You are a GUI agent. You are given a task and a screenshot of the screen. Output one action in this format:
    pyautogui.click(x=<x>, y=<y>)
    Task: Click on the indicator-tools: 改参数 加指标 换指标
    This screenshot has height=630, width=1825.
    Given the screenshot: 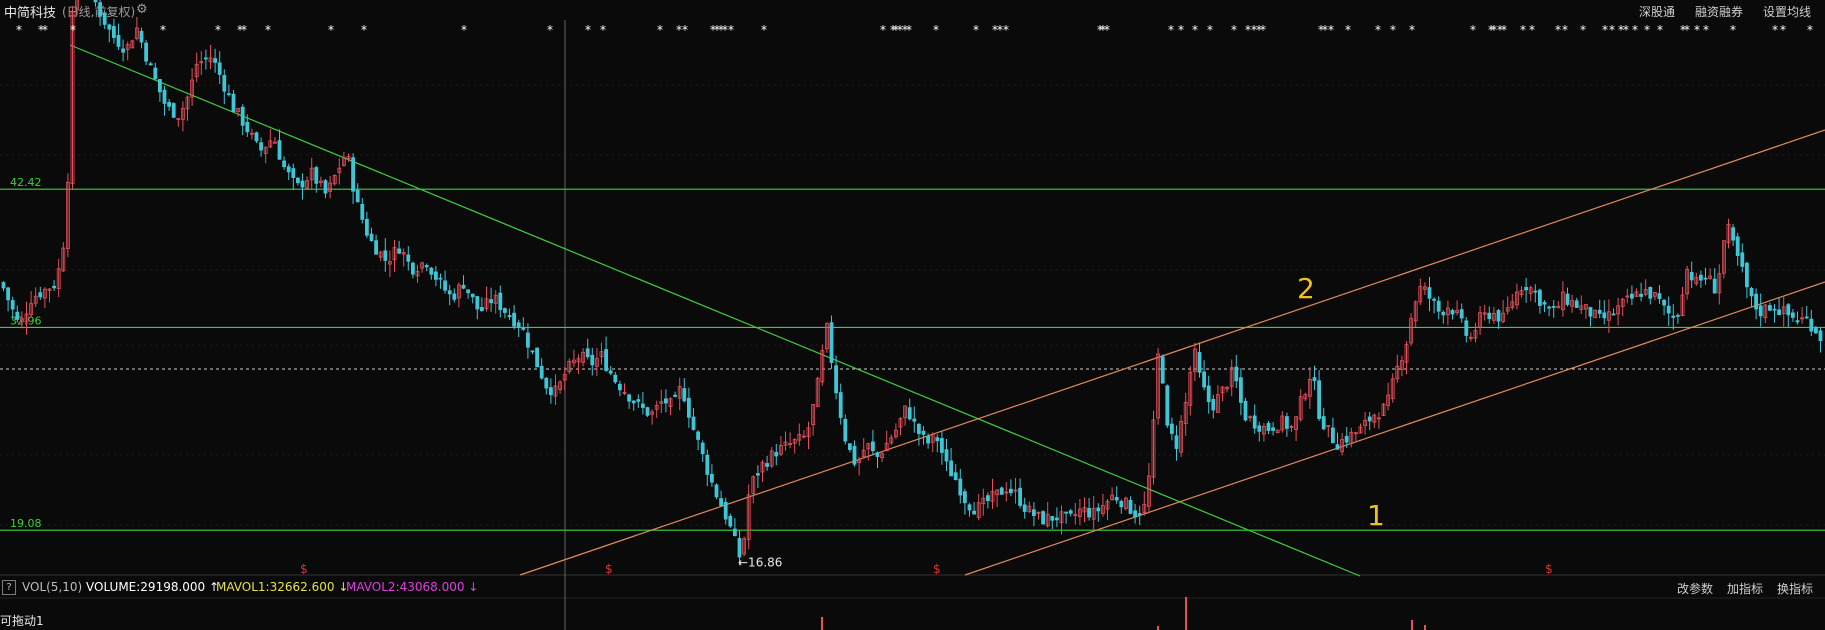 What is the action you would take?
    pyautogui.click(x=1745, y=588)
    